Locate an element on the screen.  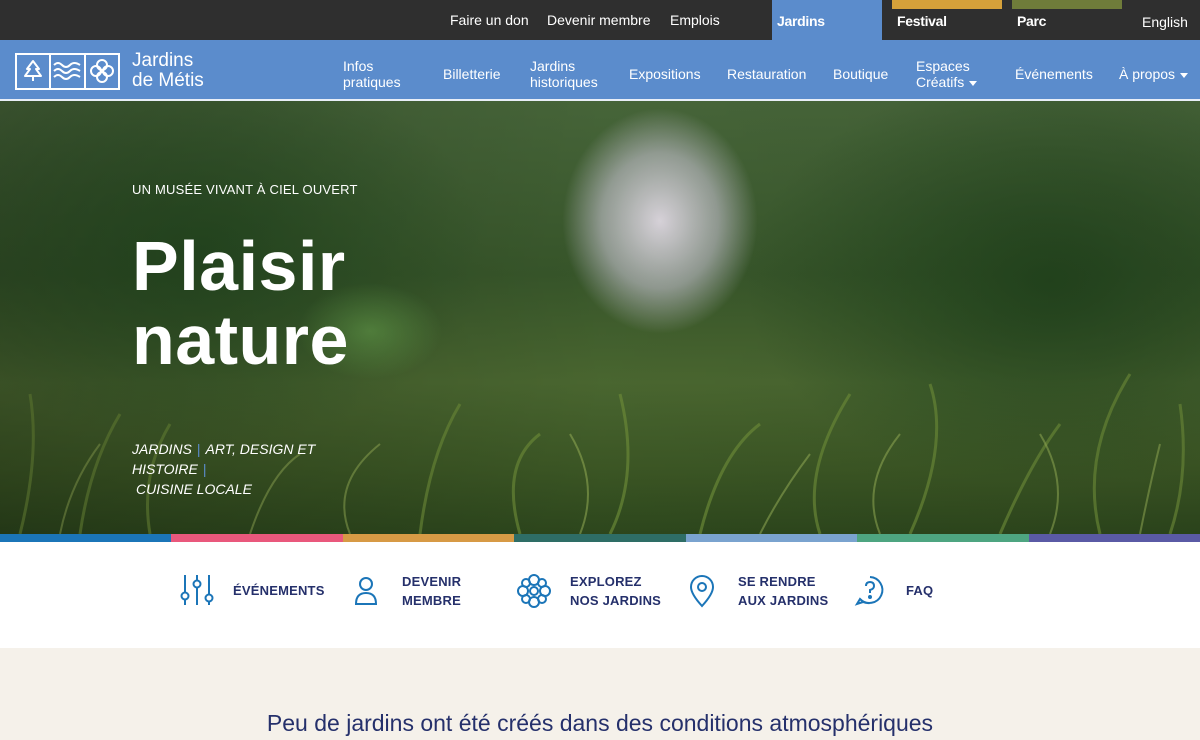
hero-tag: CUISINE LOCALE is located at coordinates (194, 489).